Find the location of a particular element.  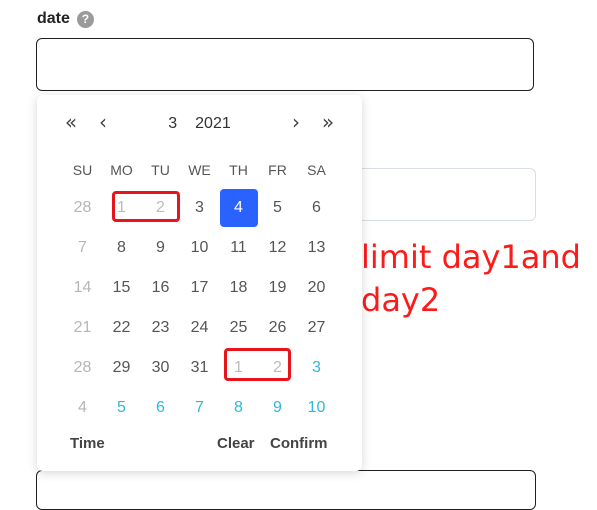

year-label: 2021 is located at coordinates (213, 124).